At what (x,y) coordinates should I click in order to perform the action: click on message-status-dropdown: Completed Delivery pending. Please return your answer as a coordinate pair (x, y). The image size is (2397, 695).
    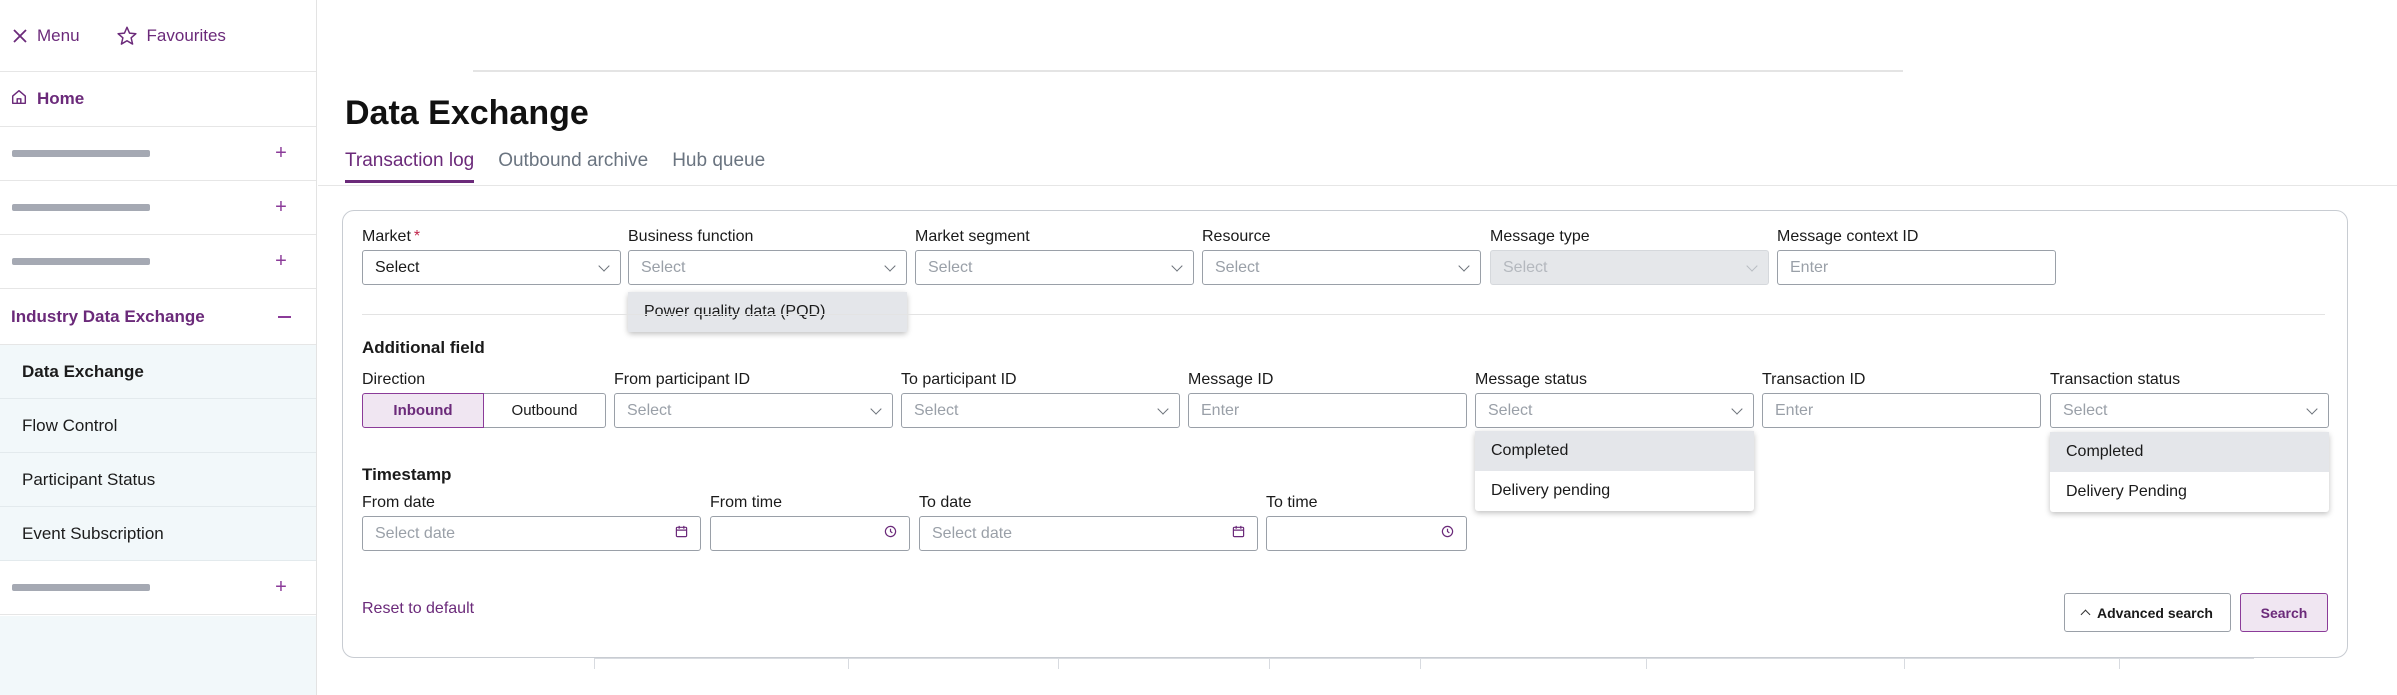
    Looking at the image, I should click on (1614, 471).